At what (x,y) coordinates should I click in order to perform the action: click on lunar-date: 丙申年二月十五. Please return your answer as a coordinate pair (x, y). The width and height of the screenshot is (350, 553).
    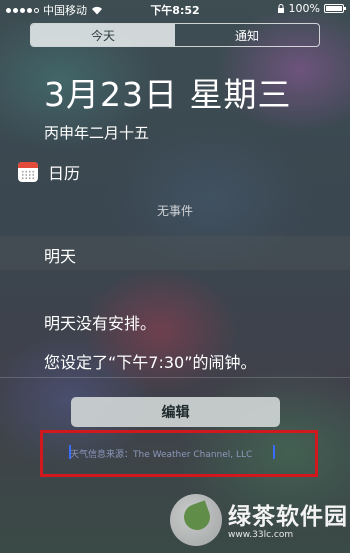
    Looking at the image, I should click on (97, 133).